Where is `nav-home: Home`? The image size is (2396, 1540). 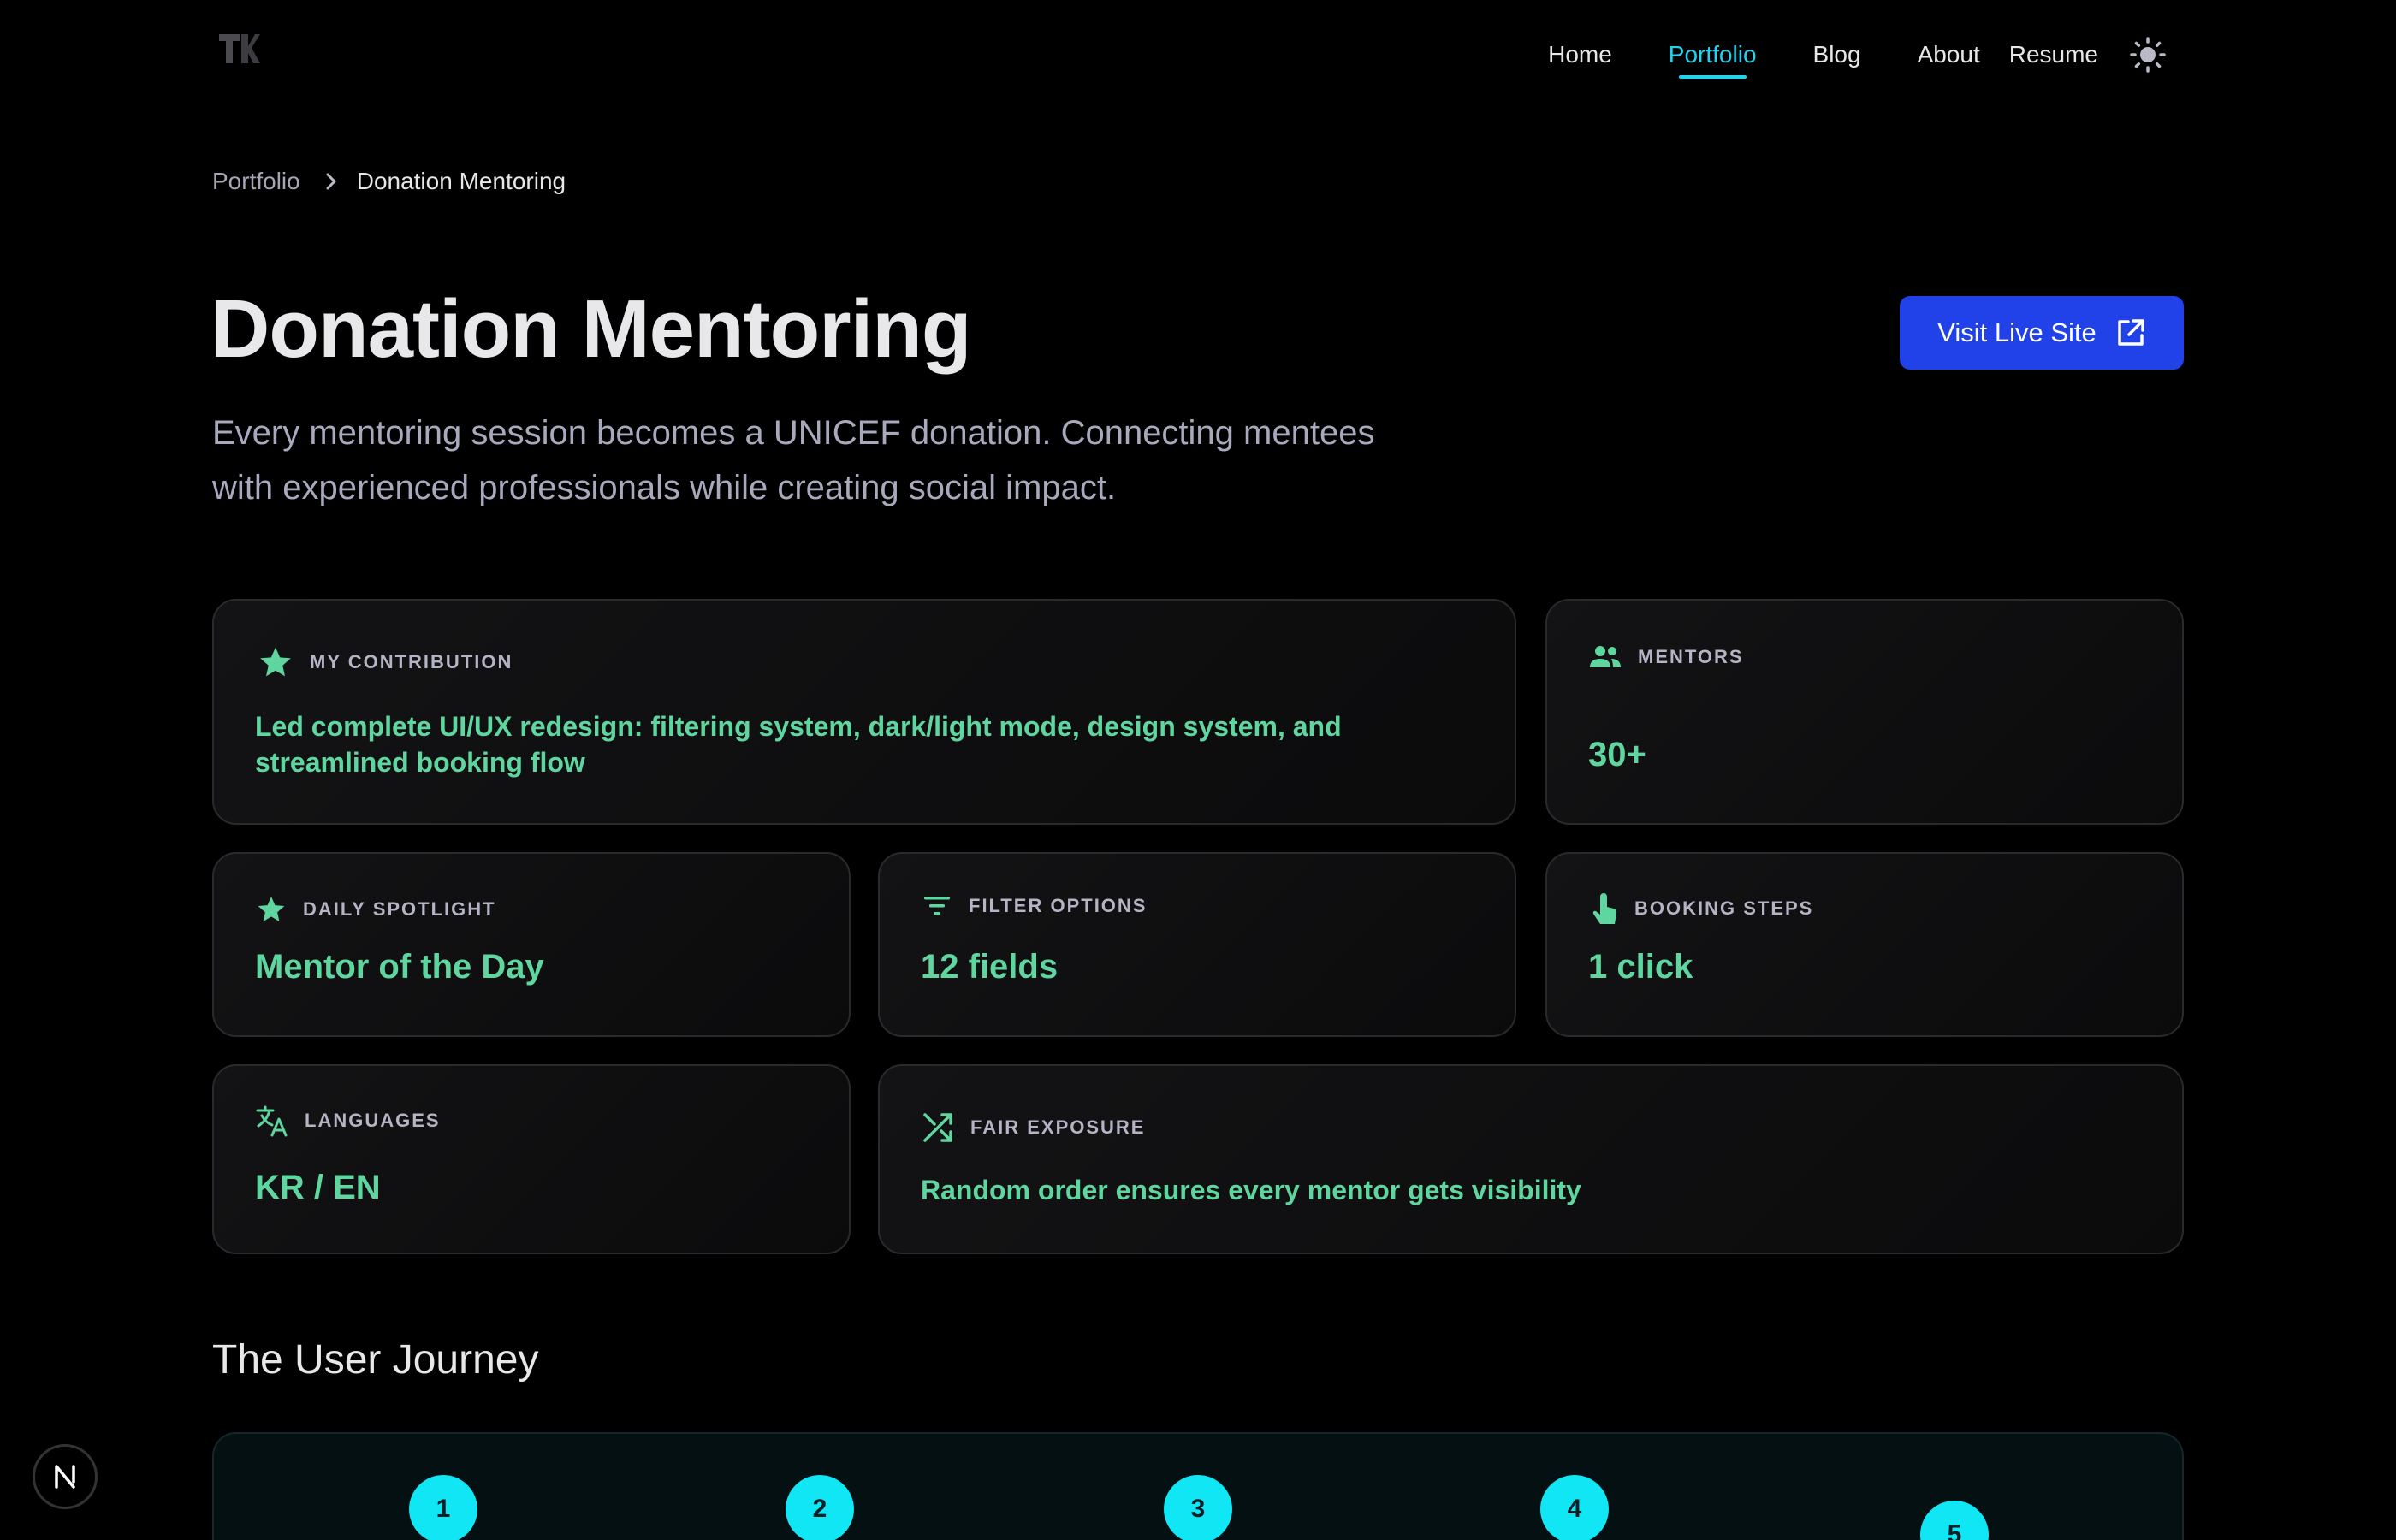 nav-home: Home is located at coordinates (1580, 54).